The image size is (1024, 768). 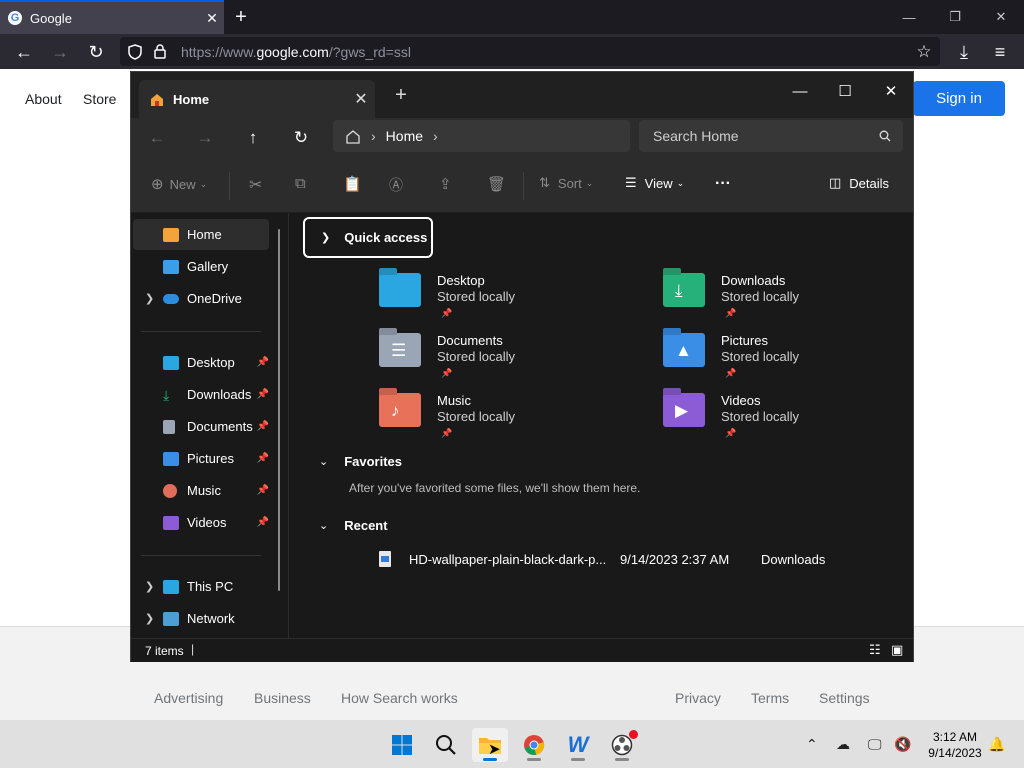 What do you see at coordinates (793, 421) in the screenshot?
I see `quick-access-videos: ▶ Videos Stored locally 📌` at bounding box center [793, 421].